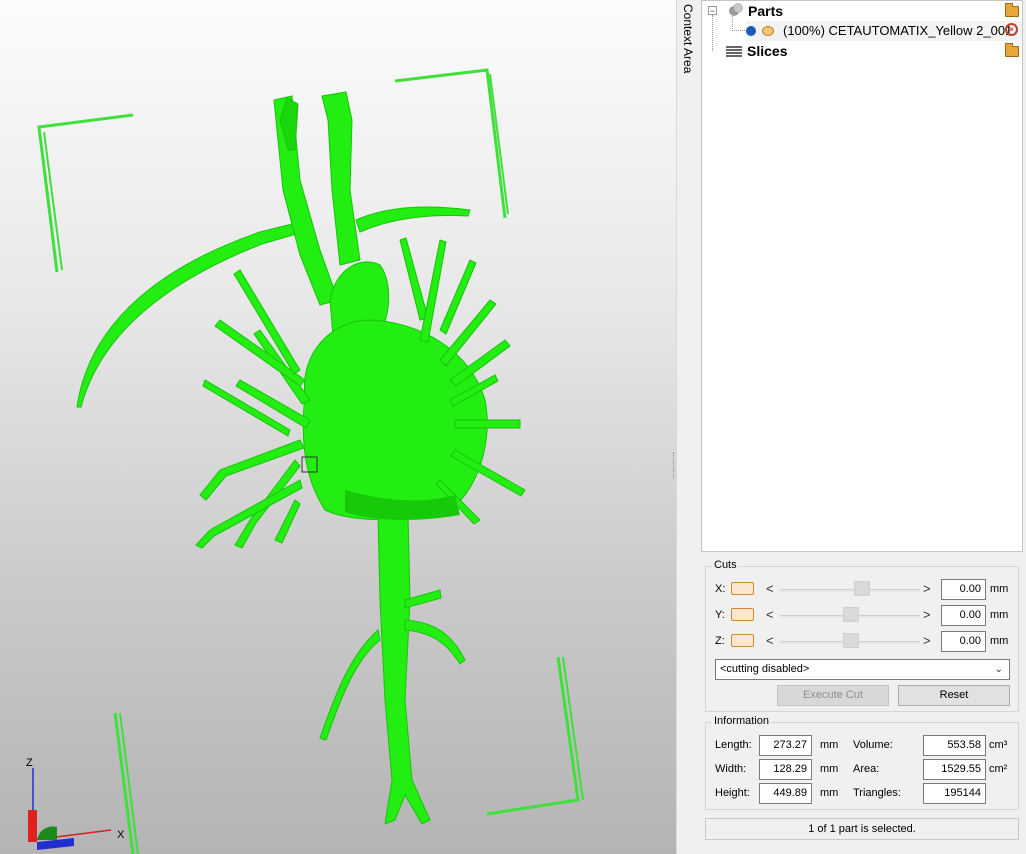  Describe the element at coordinates (850, 590) in the screenshot. I see `cut-x-slider` at that location.